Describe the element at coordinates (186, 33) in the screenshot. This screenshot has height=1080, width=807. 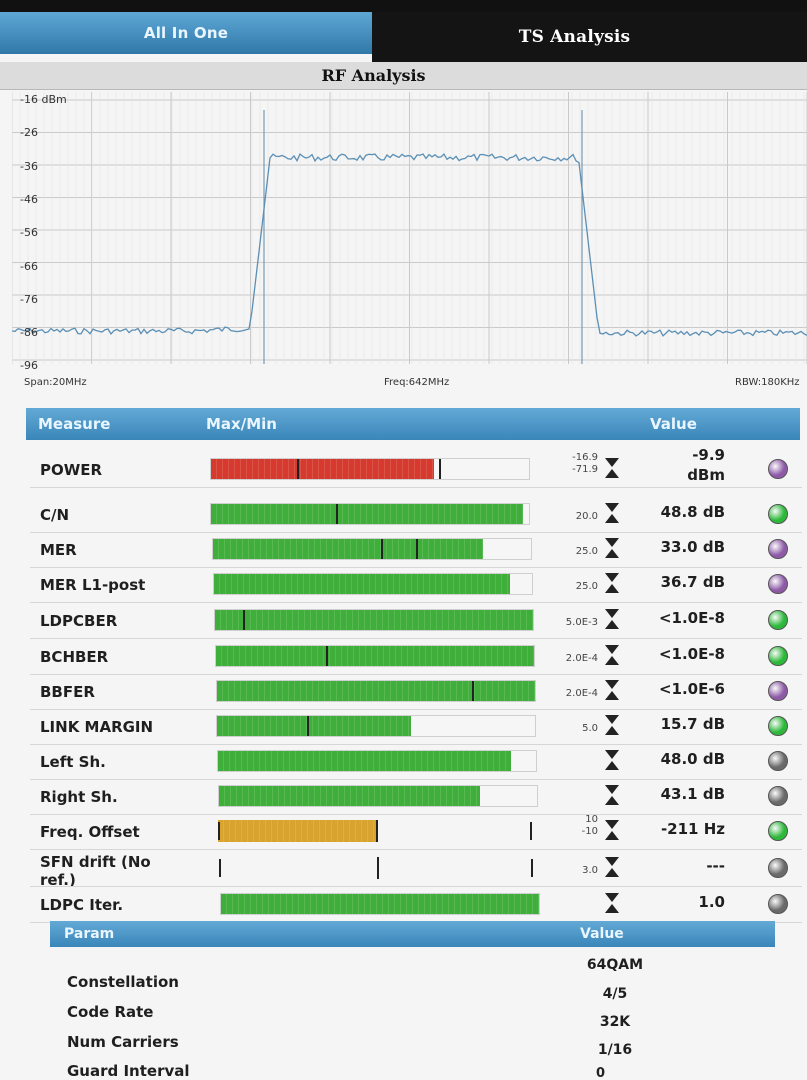
I see `tab-all-in-one: All In One` at that location.